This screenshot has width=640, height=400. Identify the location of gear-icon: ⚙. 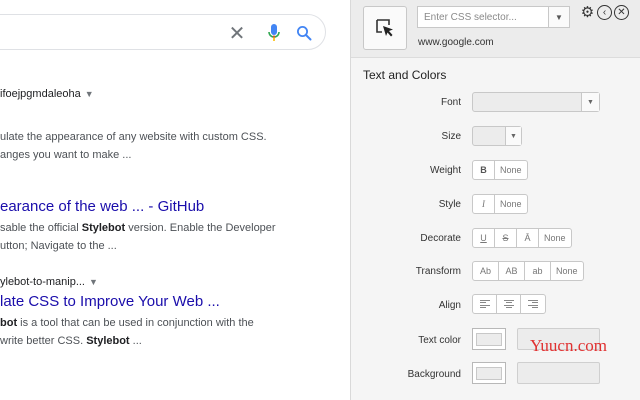
(587, 12).